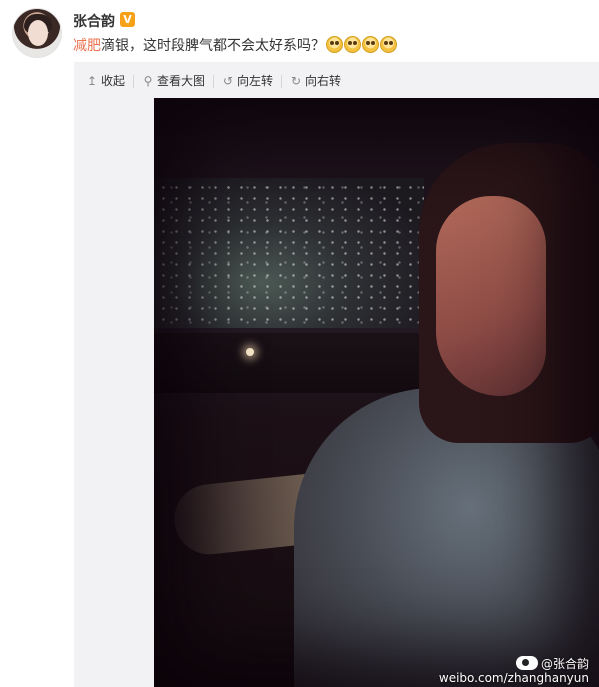 The height and width of the screenshot is (687, 599). Describe the element at coordinates (113, 80) in the screenshot. I see `collapse-label: 收起` at that location.